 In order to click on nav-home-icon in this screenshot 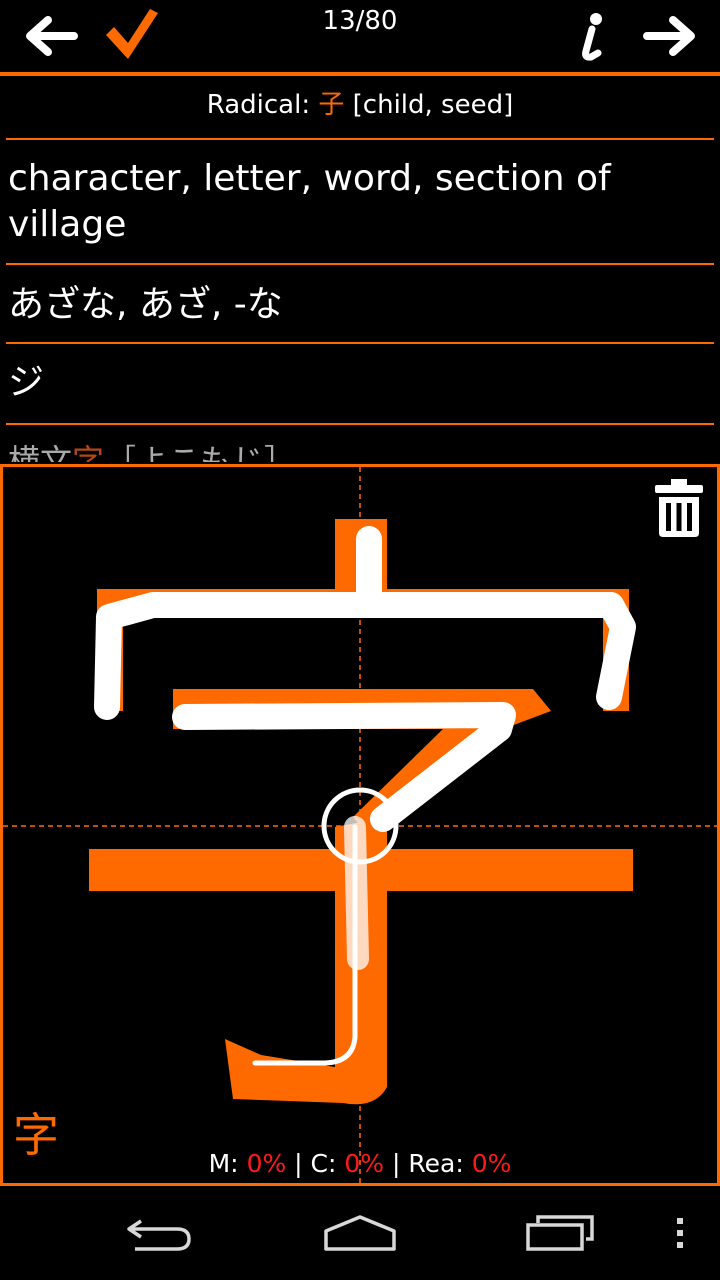, I will do `click(360, 1233)`.